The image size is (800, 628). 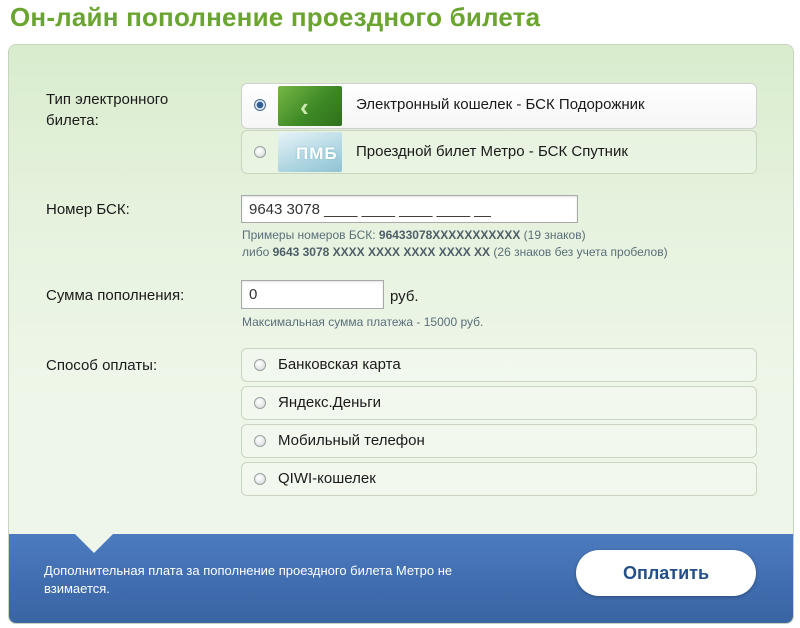 I want to click on podorozhnik-card-icon: ‹, so click(x=310, y=106).